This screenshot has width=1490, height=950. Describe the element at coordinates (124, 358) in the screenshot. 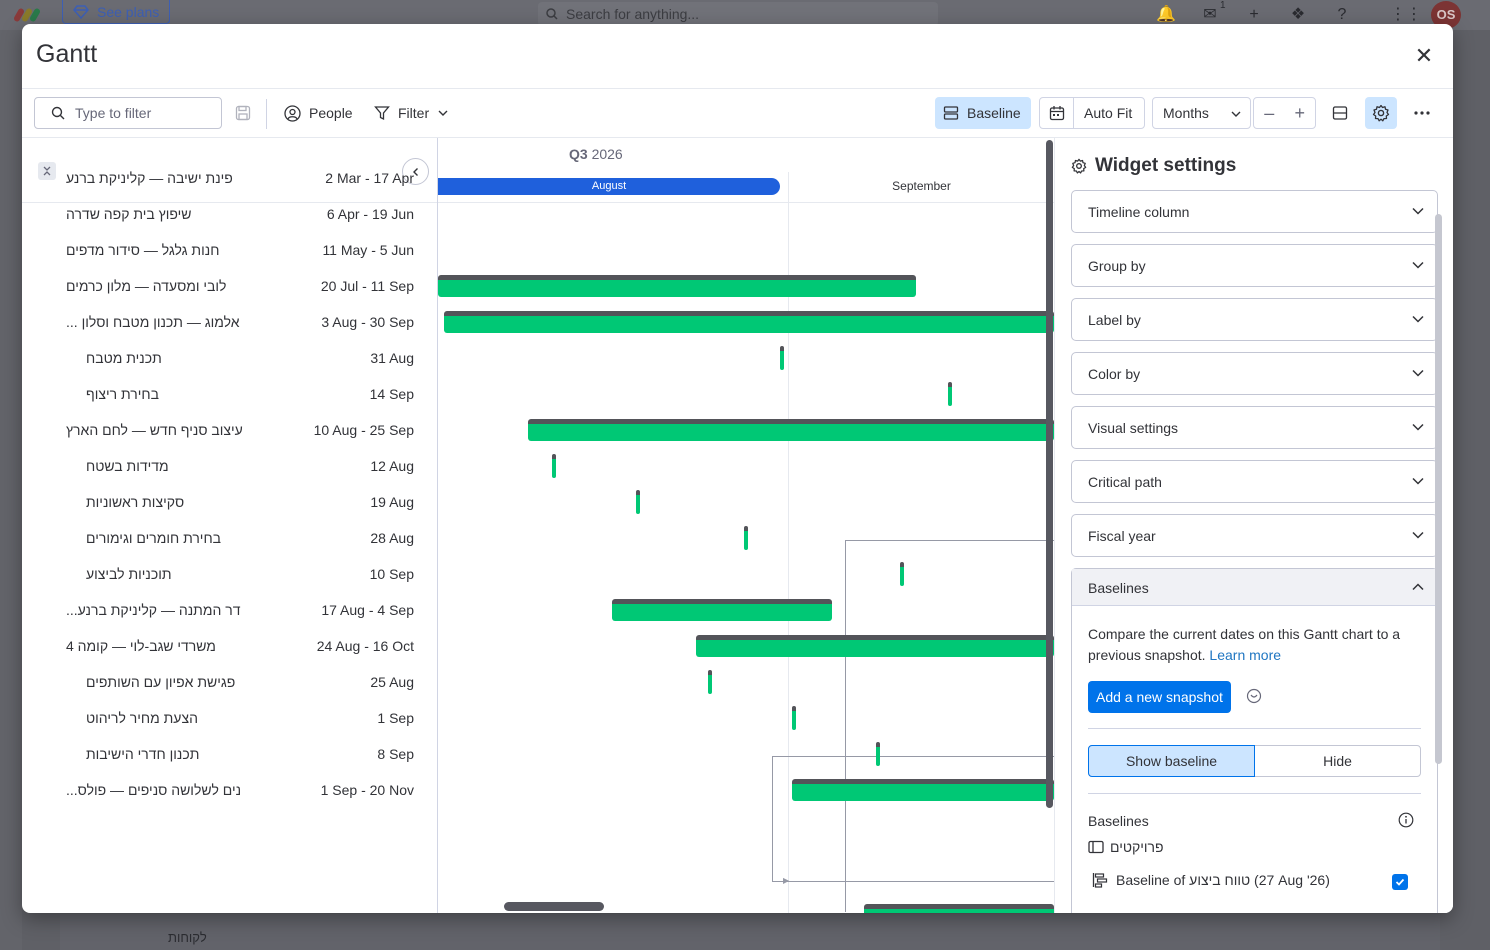

I see `subitem-name: תכנית מטבח` at that location.